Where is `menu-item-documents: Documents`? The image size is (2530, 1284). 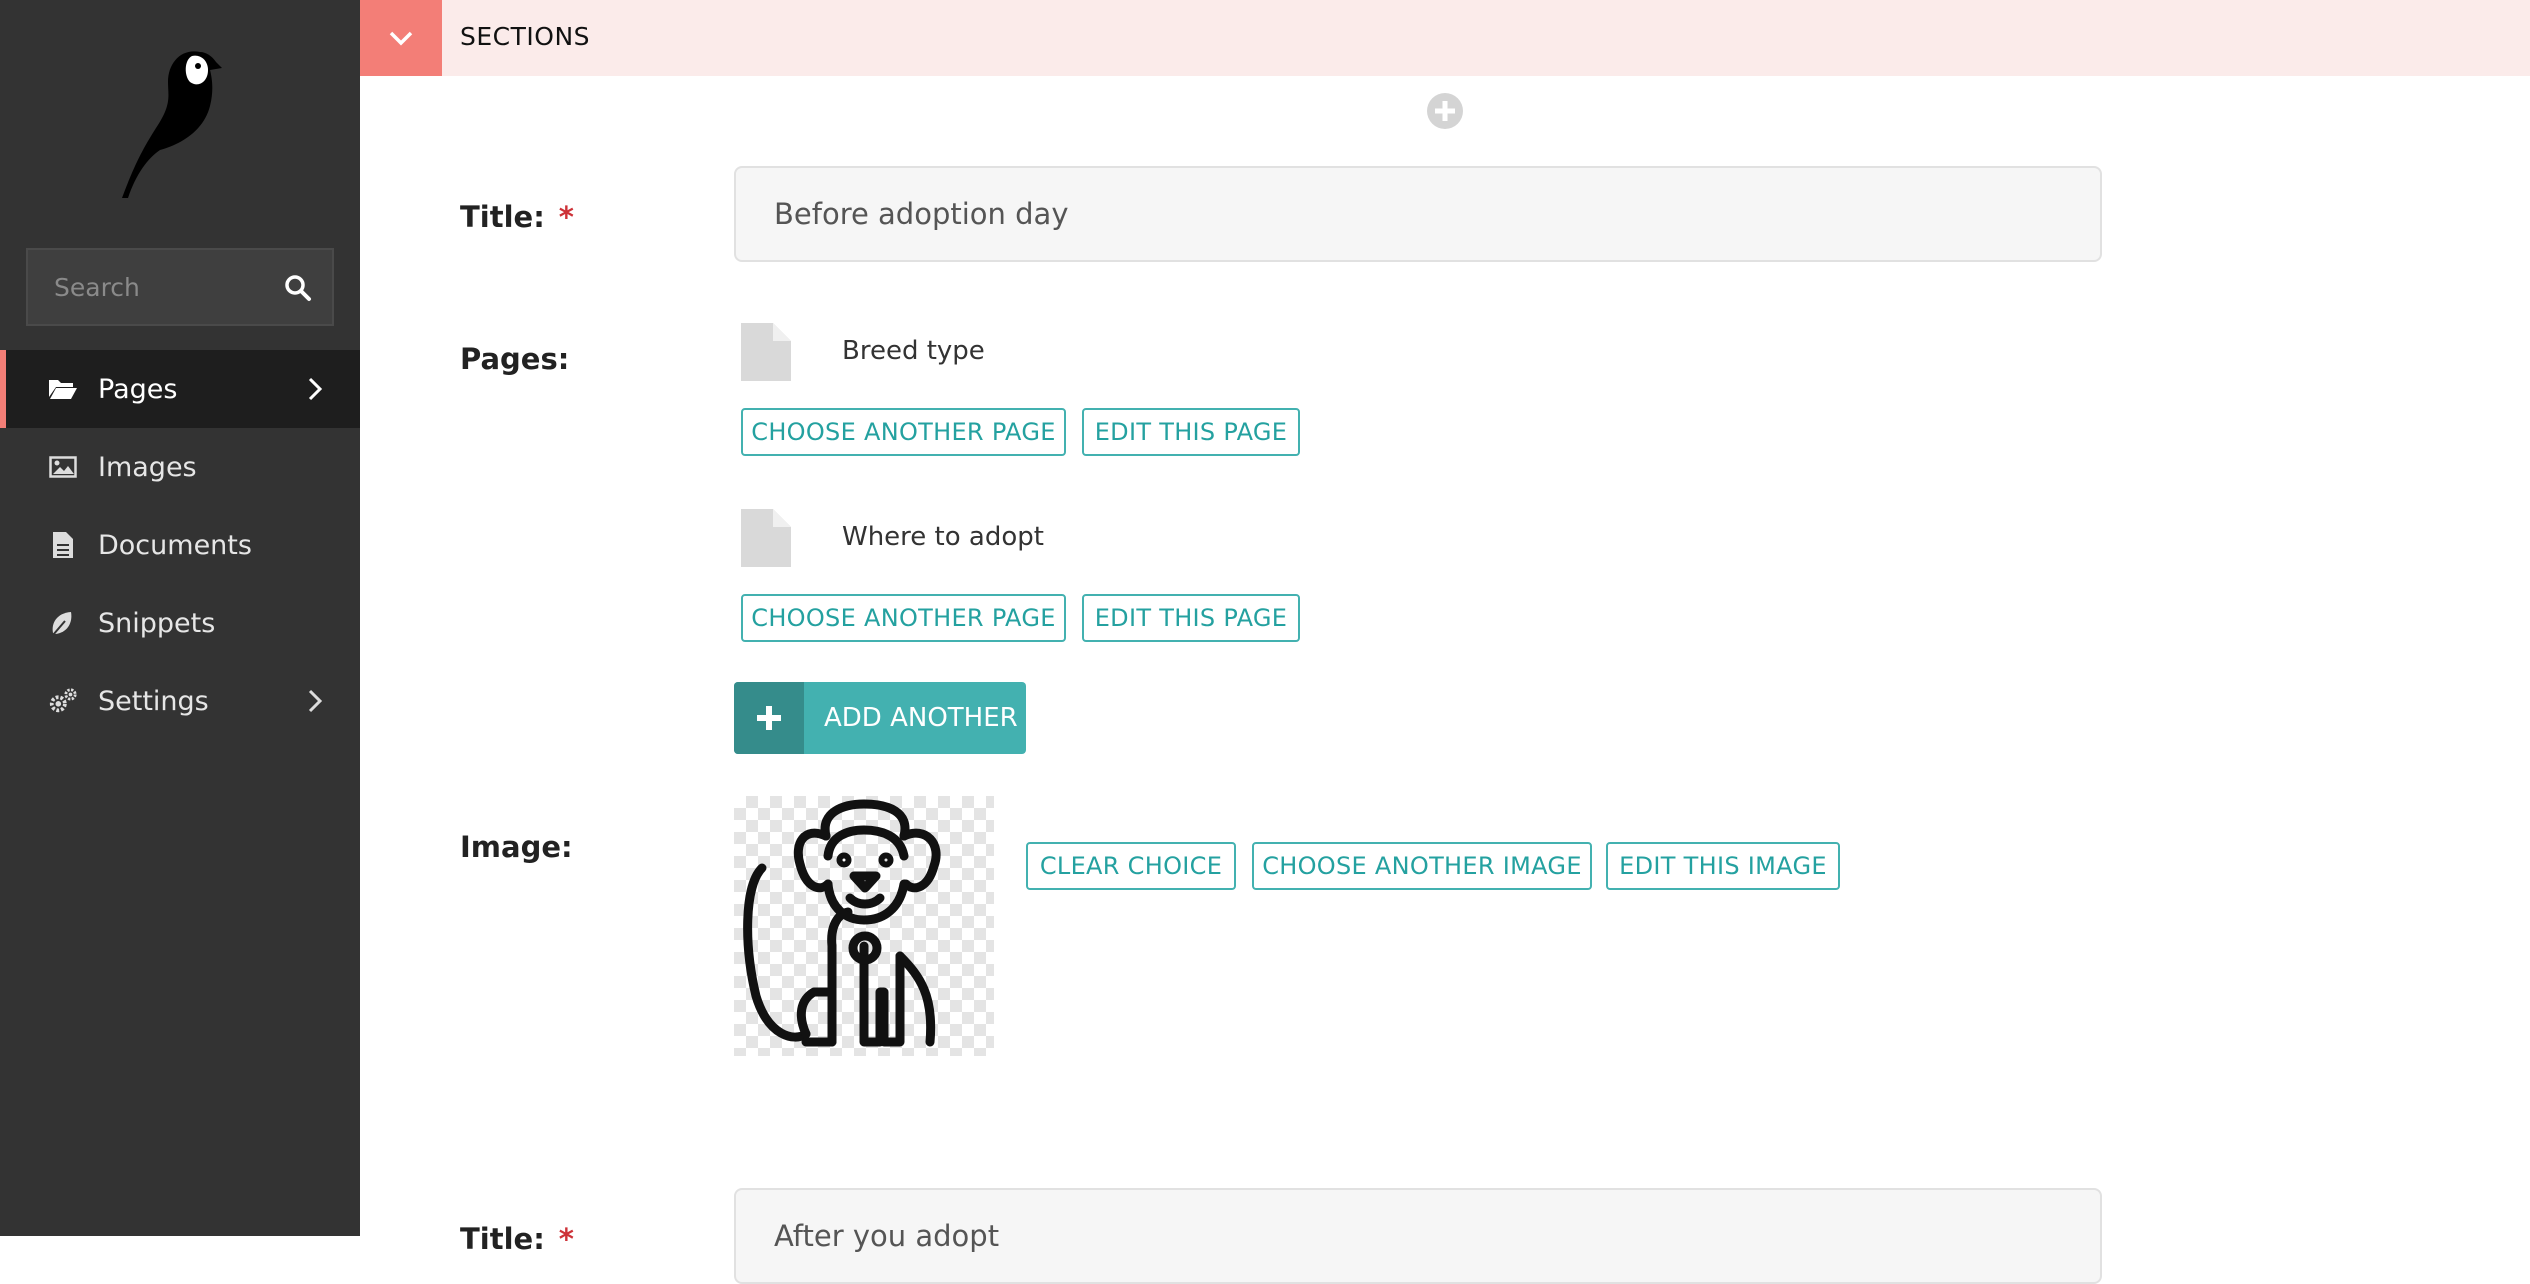
menu-item-documents: Documents is located at coordinates (180, 545).